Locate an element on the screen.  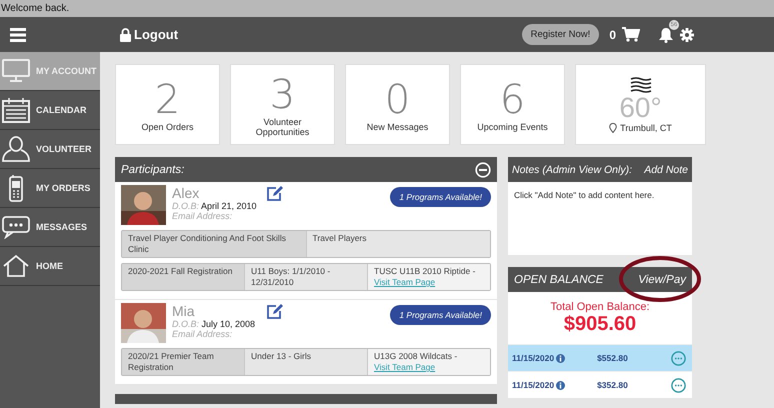
stat-card: 2 Open Orders is located at coordinates (167, 104).